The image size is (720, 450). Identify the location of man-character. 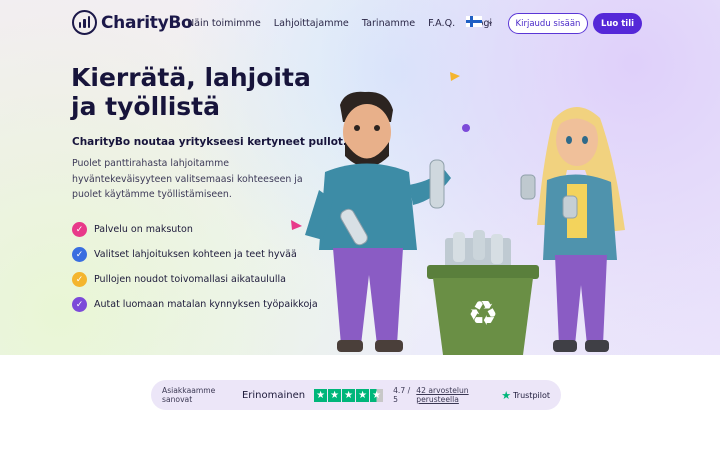
(378, 221).